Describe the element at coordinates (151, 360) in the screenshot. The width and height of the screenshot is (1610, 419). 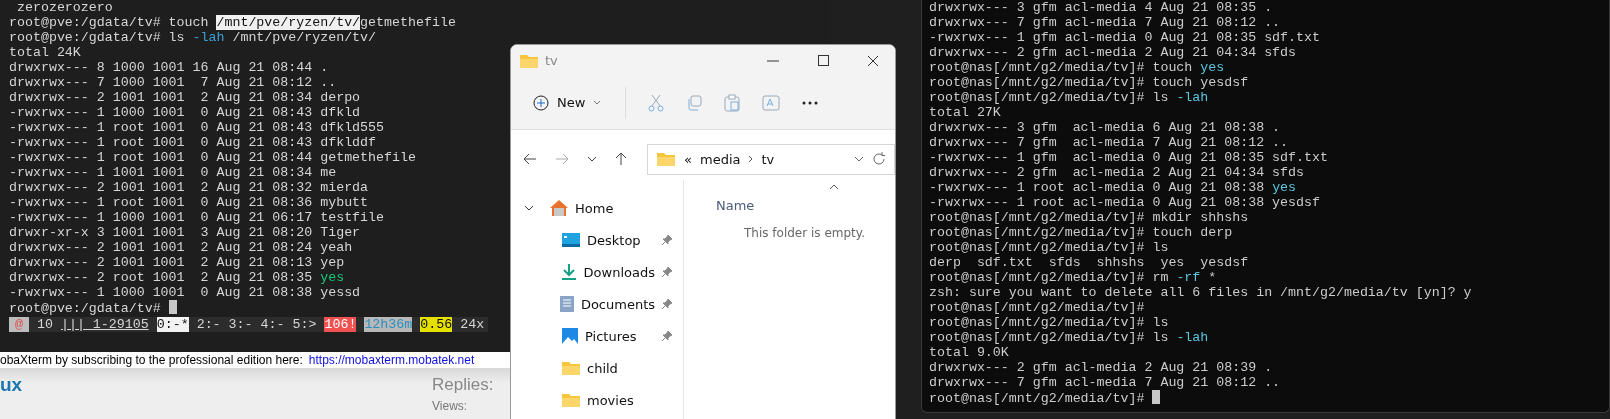
I see `banner-text: obaXterm by subscribing to the professional edition here:` at that location.